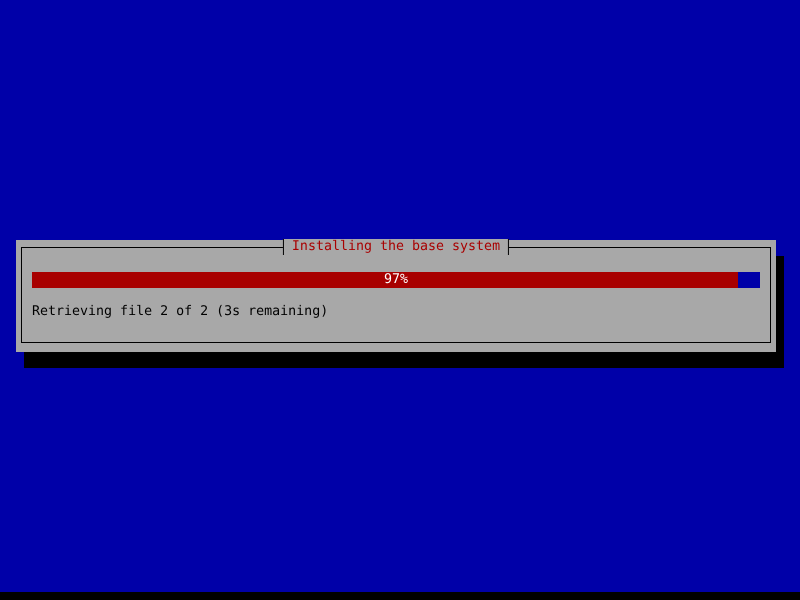 This screenshot has width=800, height=600. Describe the element at coordinates (396, 247) in the screenshot. I see `dialog-title: Installing the base system` at that location.